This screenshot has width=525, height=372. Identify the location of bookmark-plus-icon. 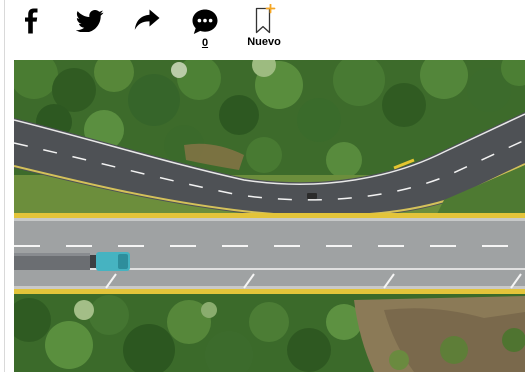
(265, 19).